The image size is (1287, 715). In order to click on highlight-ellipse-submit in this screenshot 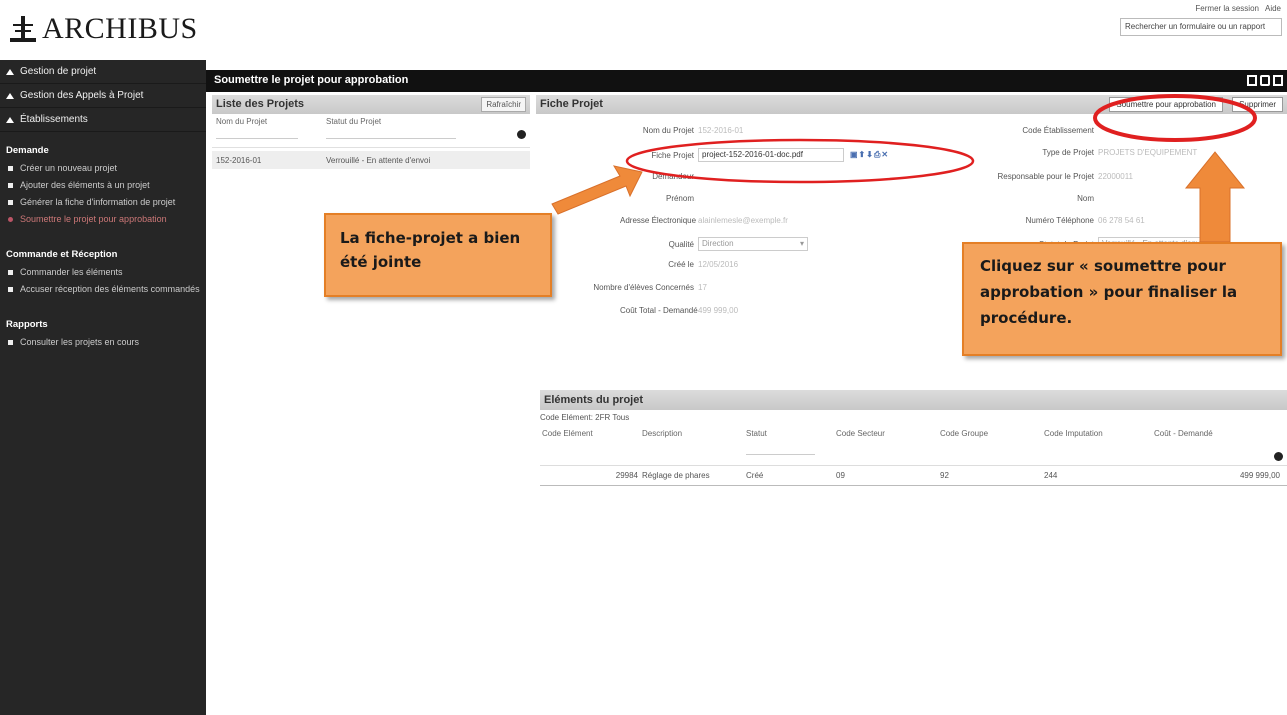, I will do `click(1175, 118)`.